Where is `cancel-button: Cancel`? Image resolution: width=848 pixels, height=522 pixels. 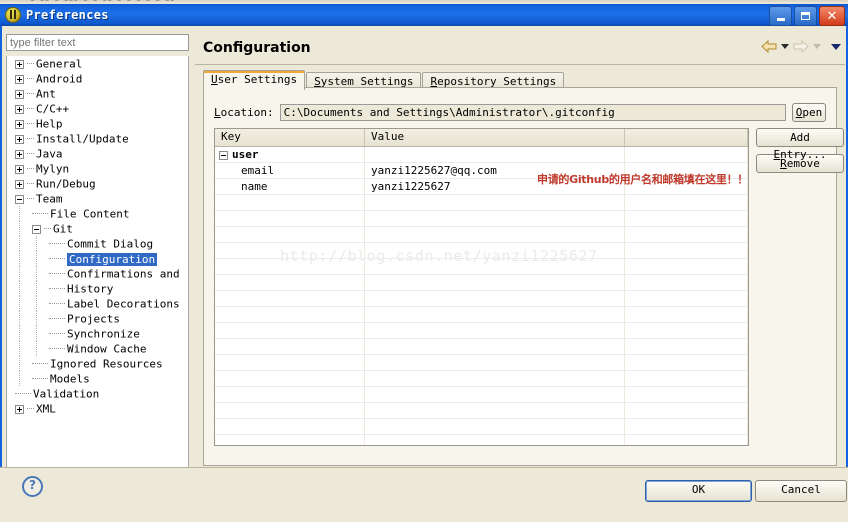
cancel-button: Cancel is located at coordinates (801, 491).